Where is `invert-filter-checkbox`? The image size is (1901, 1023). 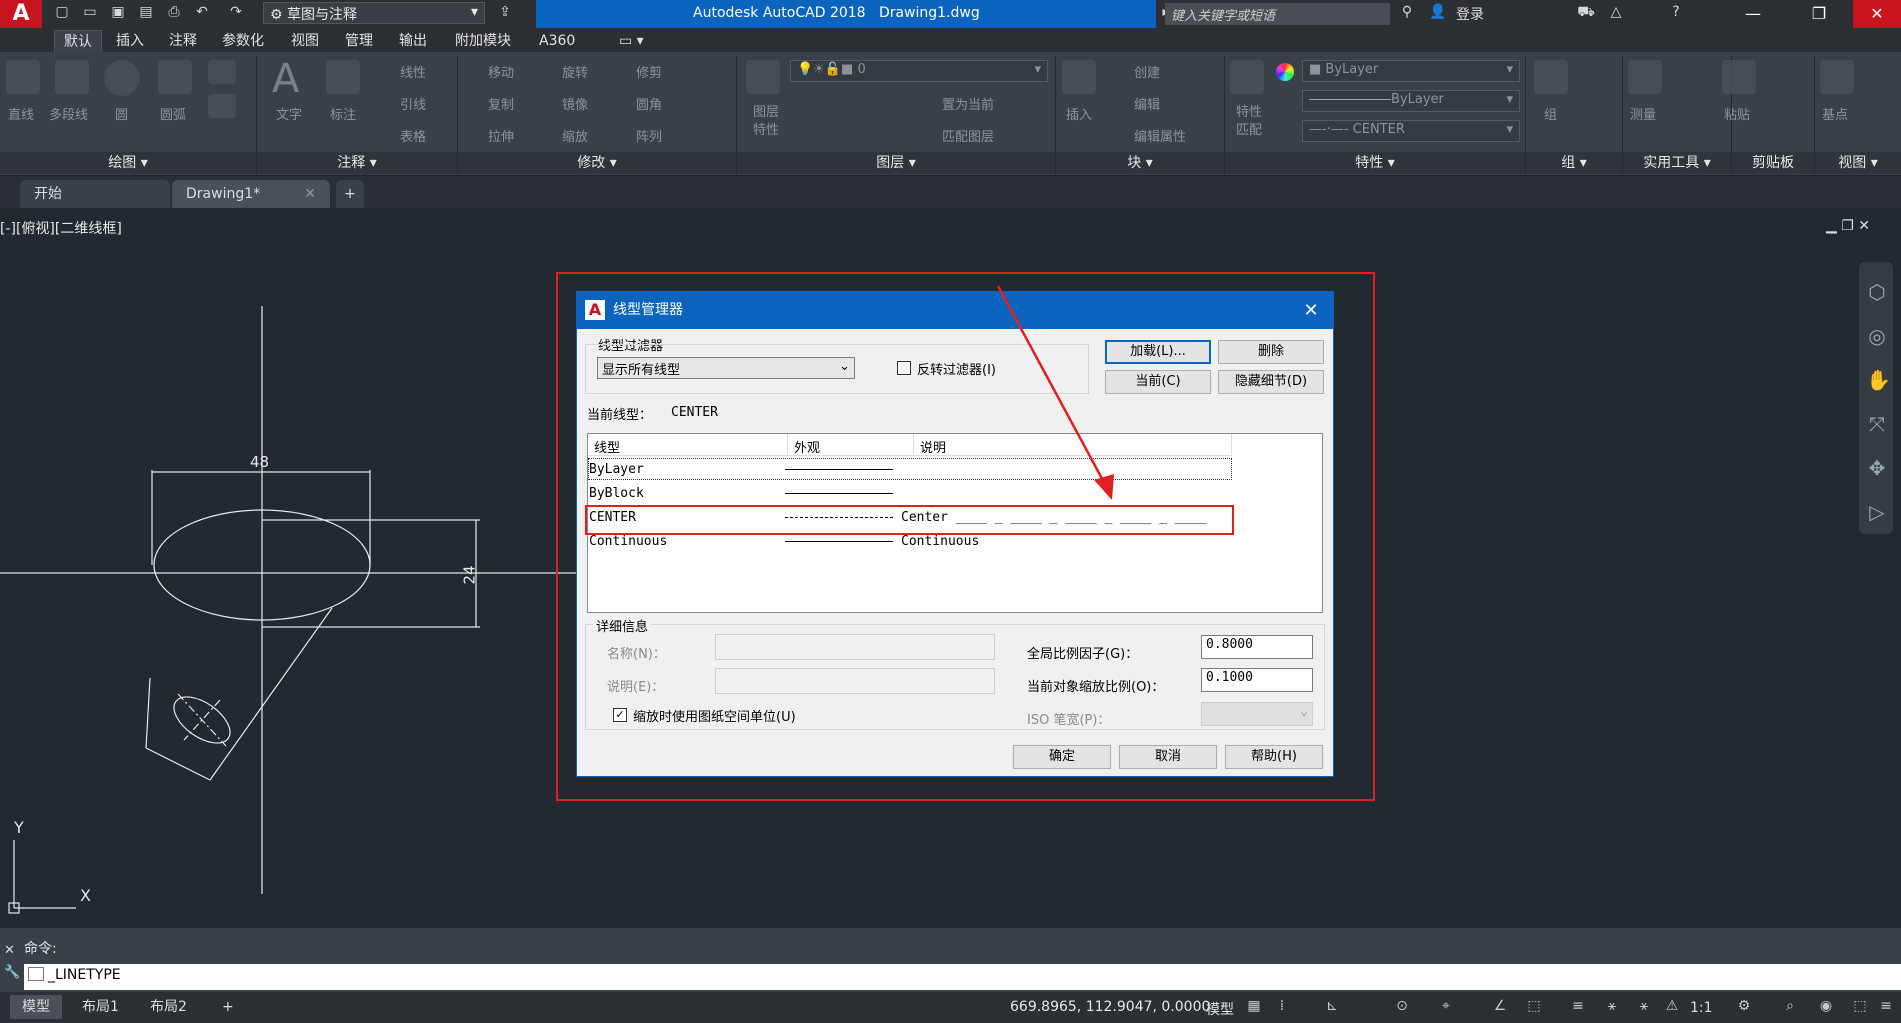
invert-filter-checkbox is located at coordinates (904, 368).